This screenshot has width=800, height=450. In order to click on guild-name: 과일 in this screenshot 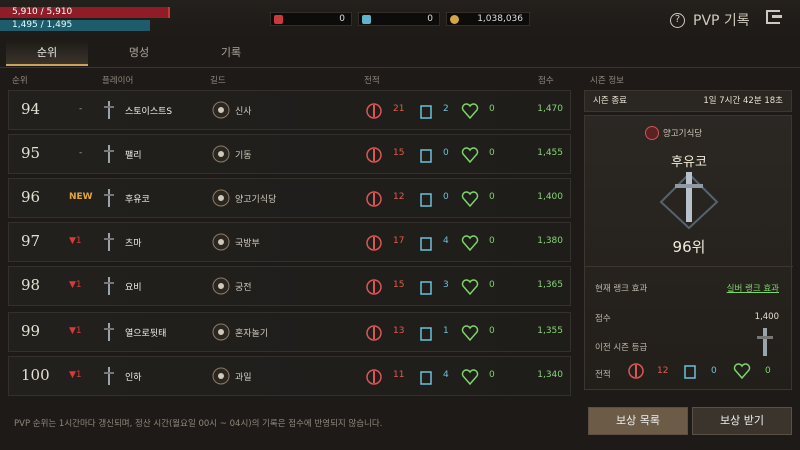, I will do `click(243, 376)`.